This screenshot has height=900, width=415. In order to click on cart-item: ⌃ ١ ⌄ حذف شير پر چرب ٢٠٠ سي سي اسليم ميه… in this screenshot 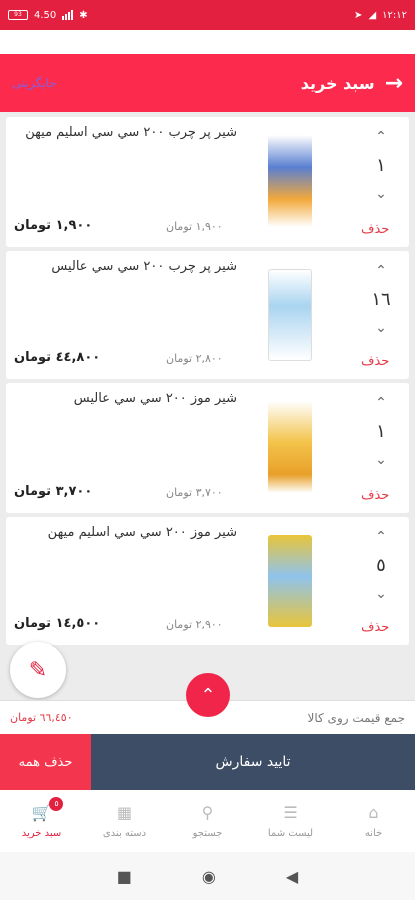, I will do `click(207, 182)`.